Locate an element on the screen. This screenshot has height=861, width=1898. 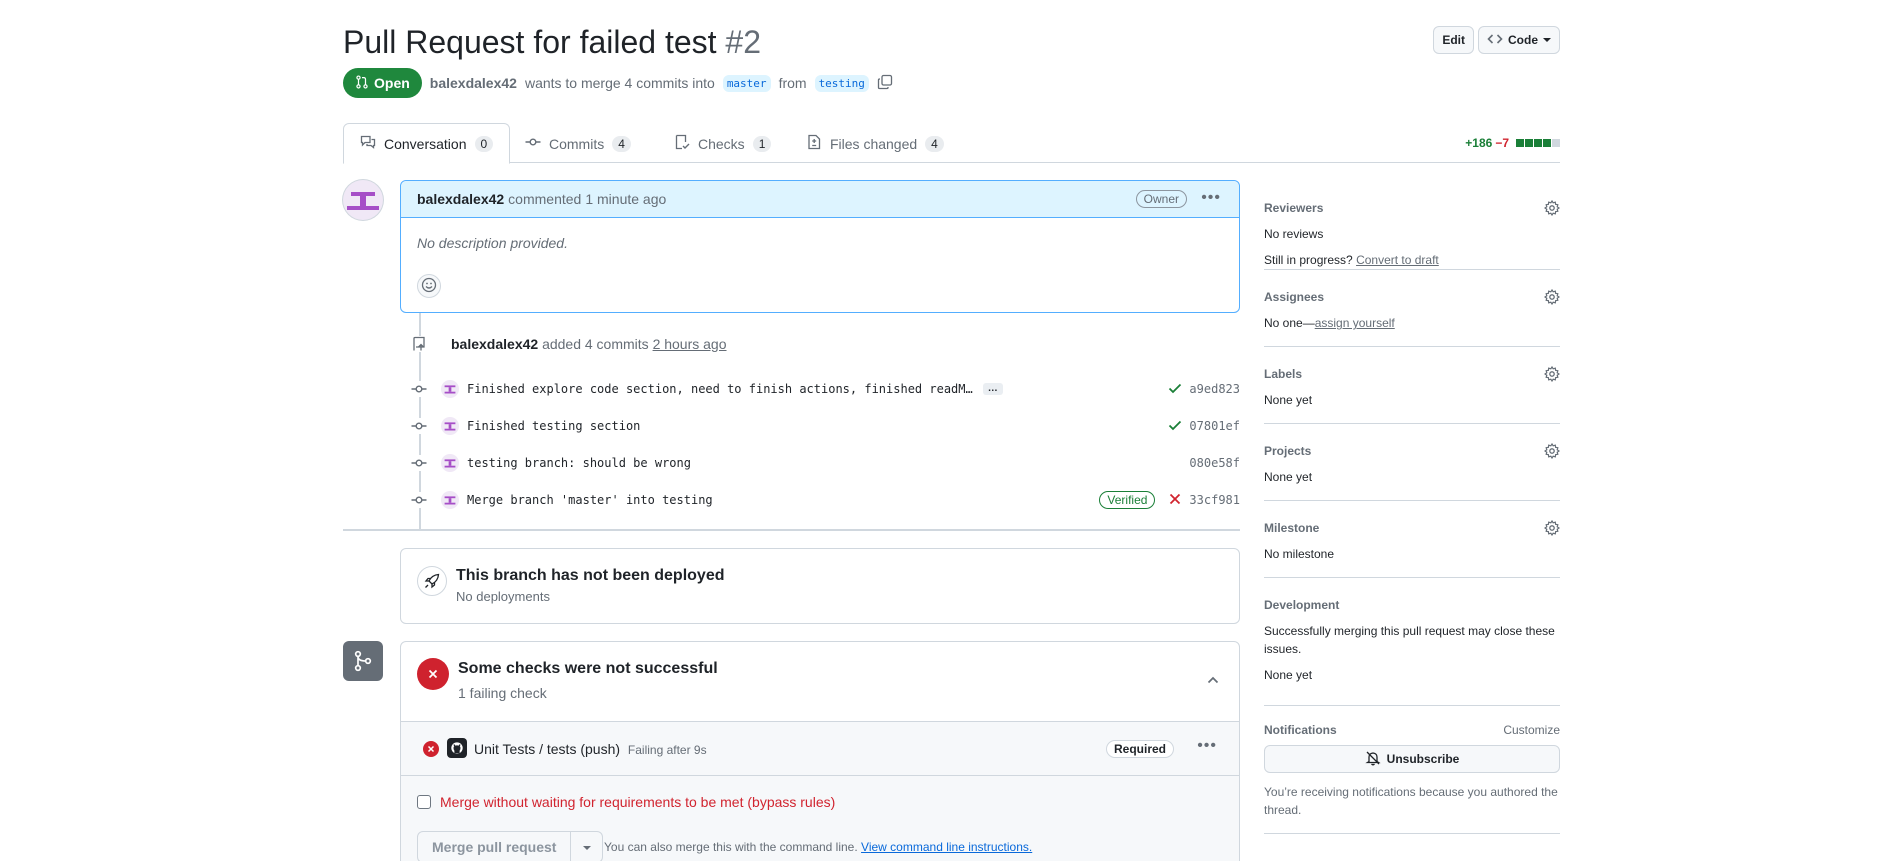
customize-link: Customize is located at coordinates (1531, 730).